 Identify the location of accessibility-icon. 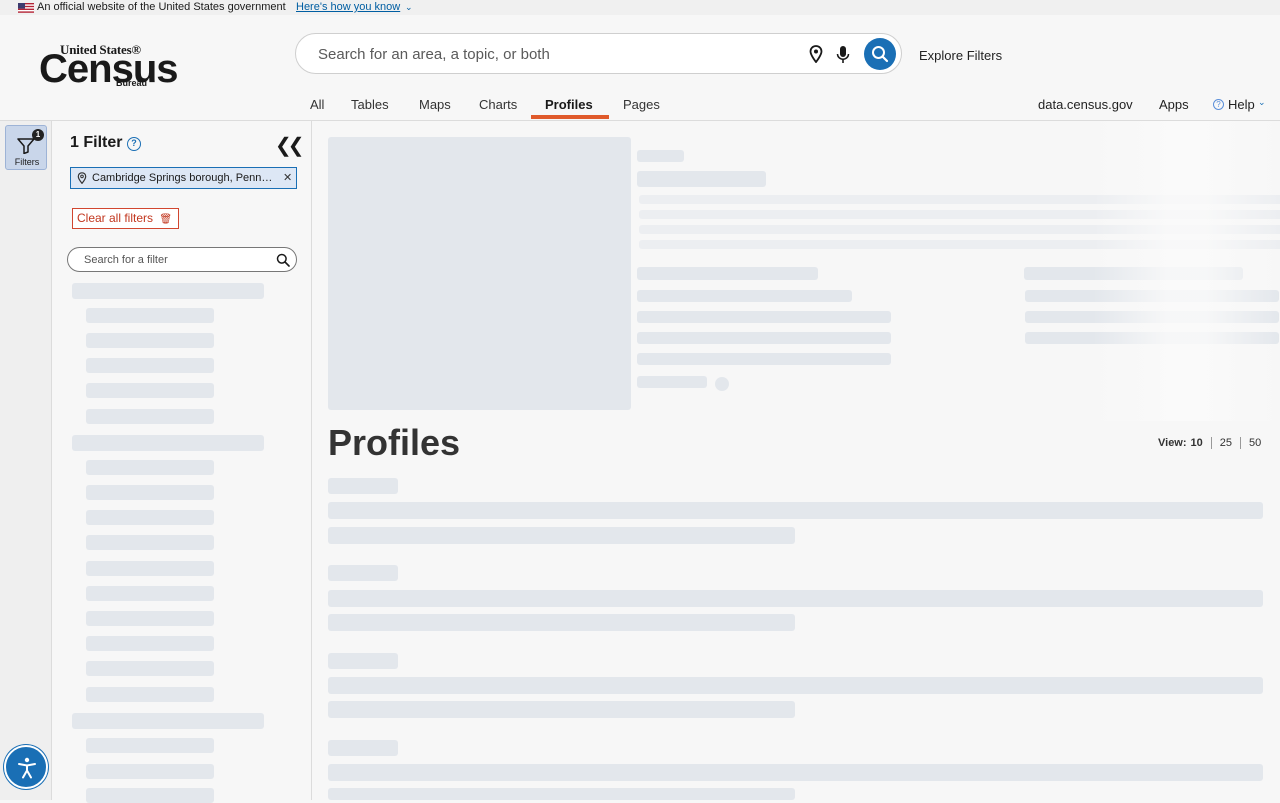
(27, 768).